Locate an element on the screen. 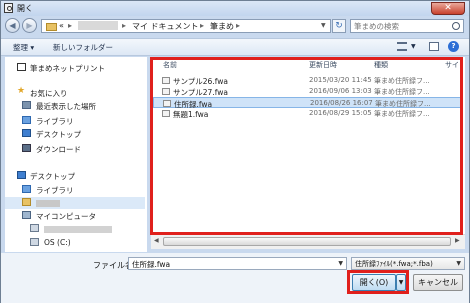  filename-input is located at coordinates (227, 264).